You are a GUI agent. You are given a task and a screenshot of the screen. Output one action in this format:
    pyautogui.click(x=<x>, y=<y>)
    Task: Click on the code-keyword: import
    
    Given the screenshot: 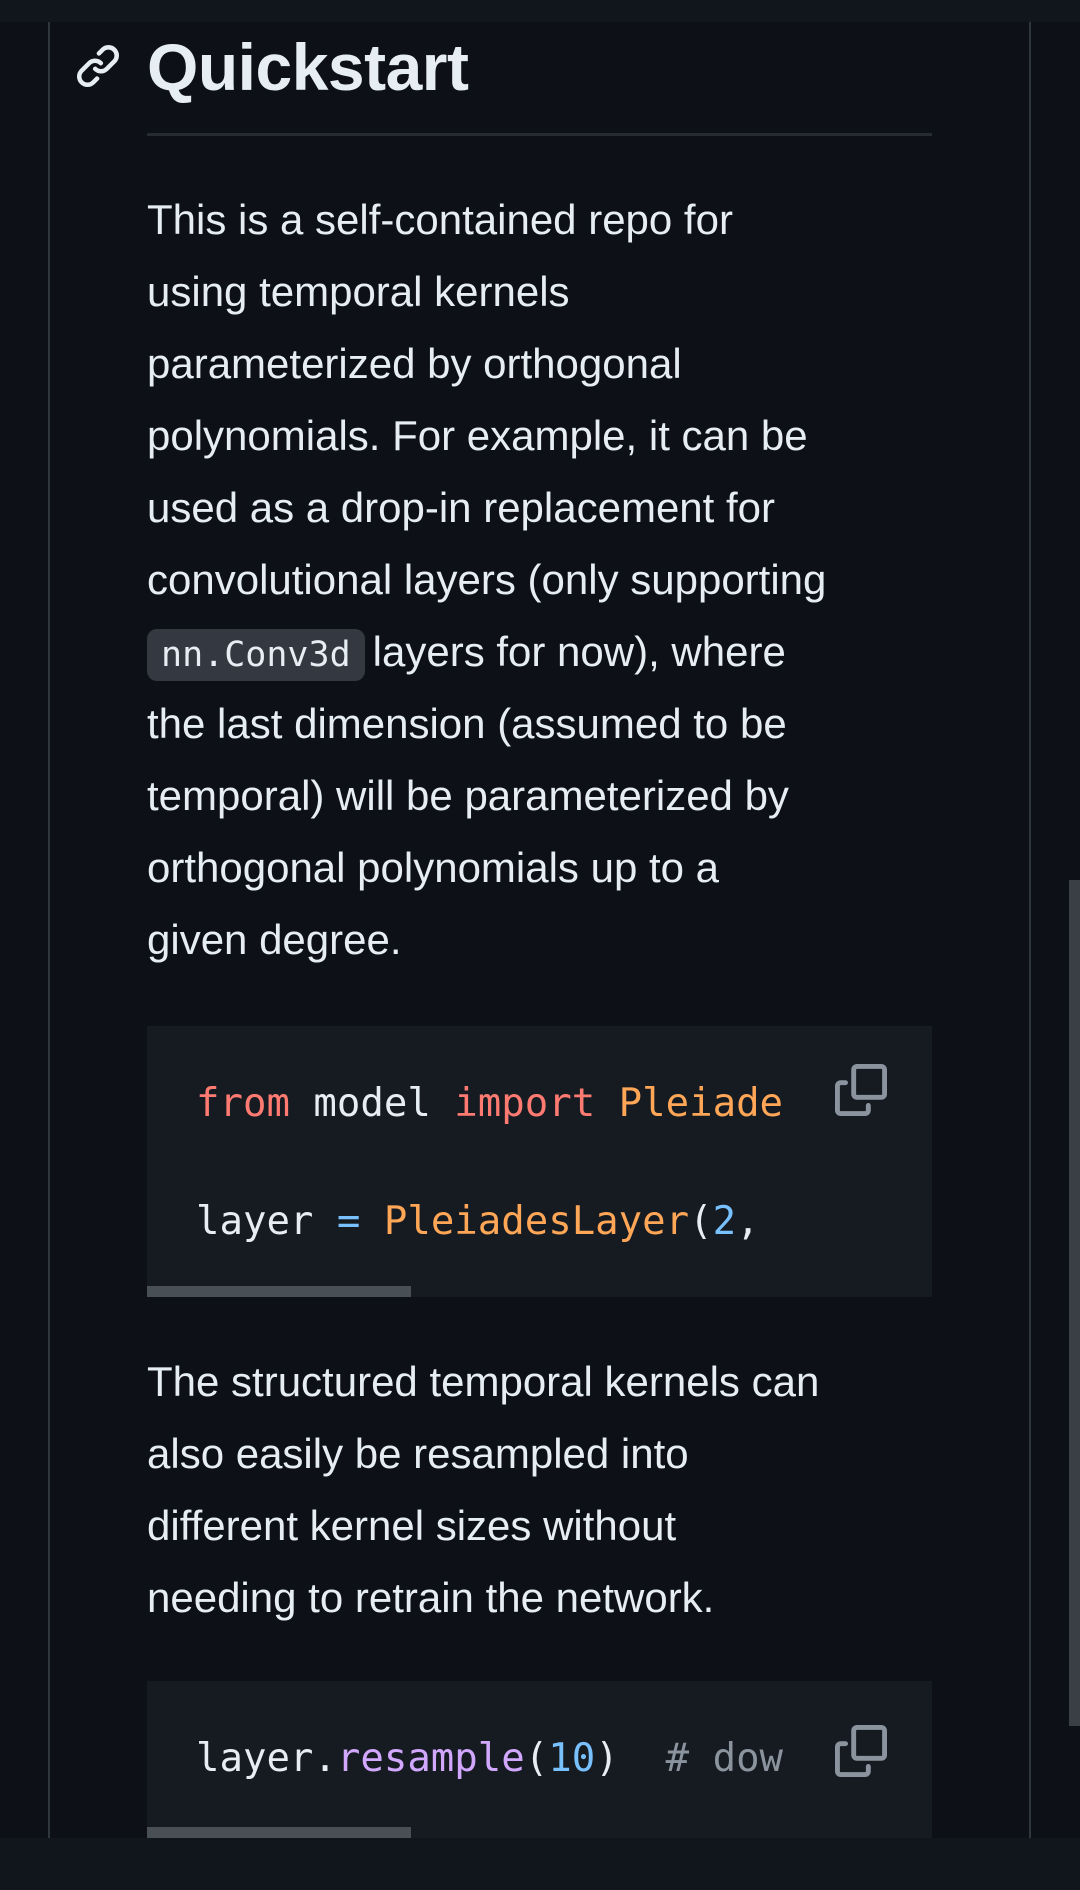 What is the action you would take?
    pyautogui.click(x=525, y=1103)
    